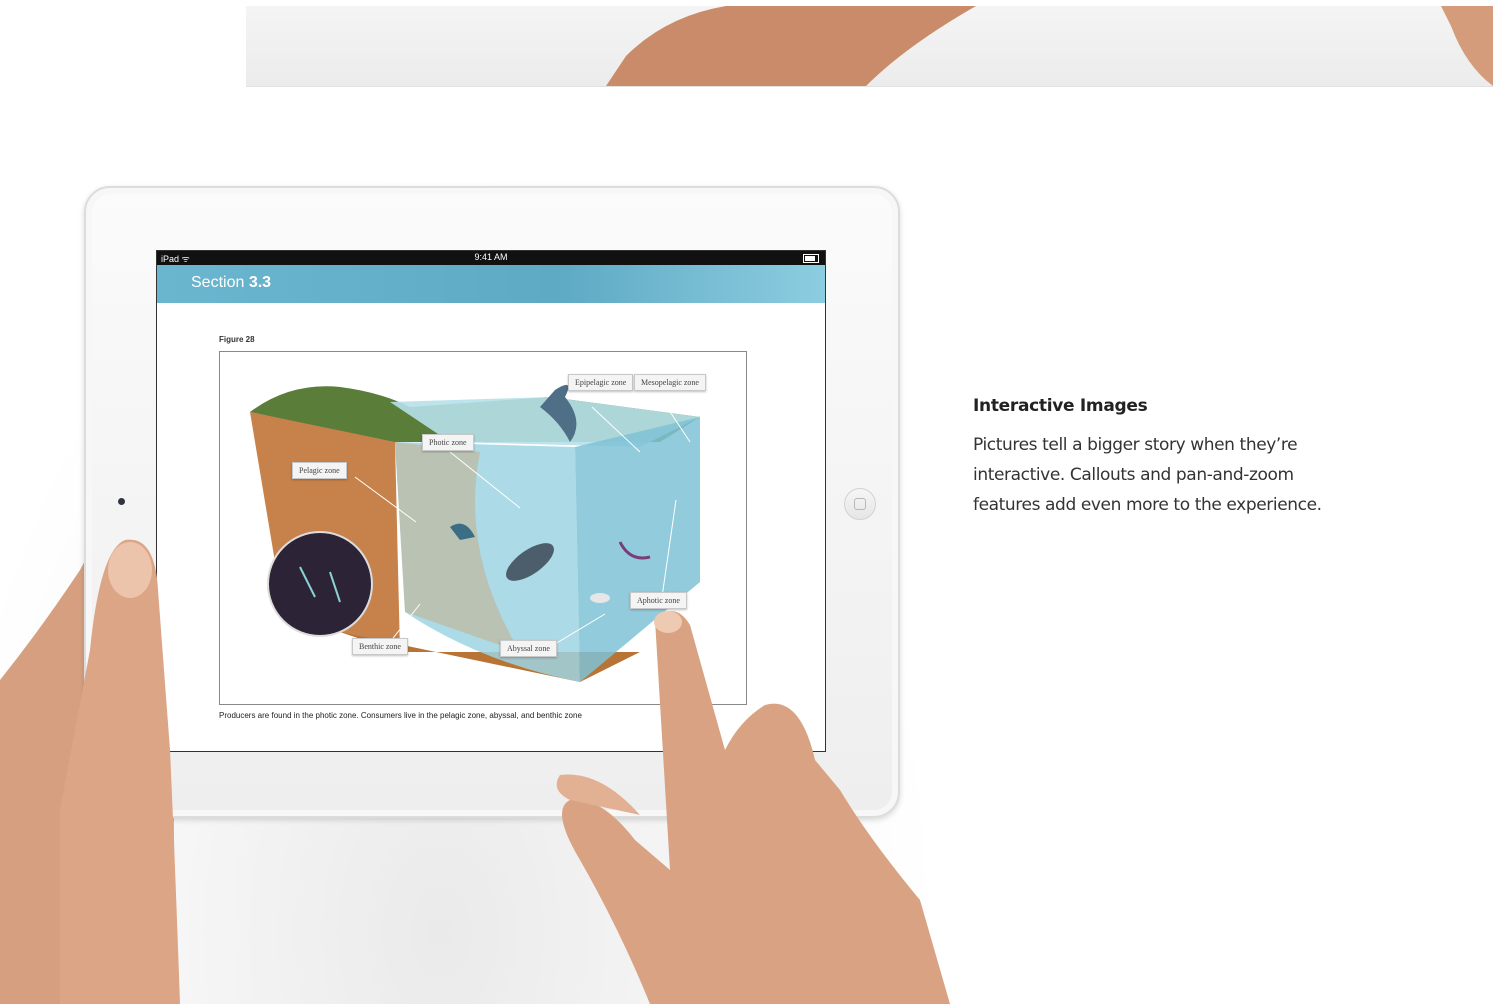 Image resolution: width=1493 pixels, height=1004 pixels. What do you see at coordinates (601, 382) in the screenshot?
I see `callout-epipelagic-zone: Epipelagic zone` at bounding box center [601, 382].